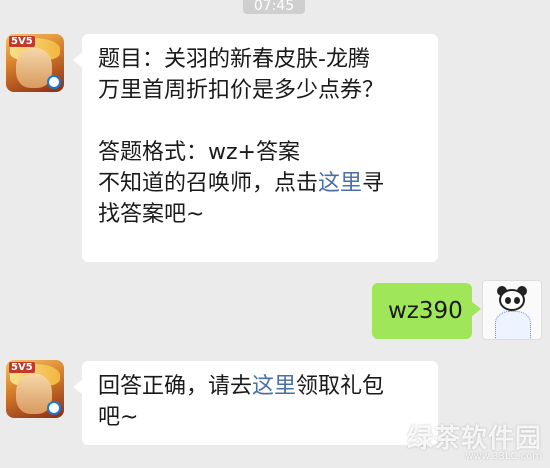  Describe the element at coordinates (373, 183) in the screenshot. I see `message-text: 寻` at that location.